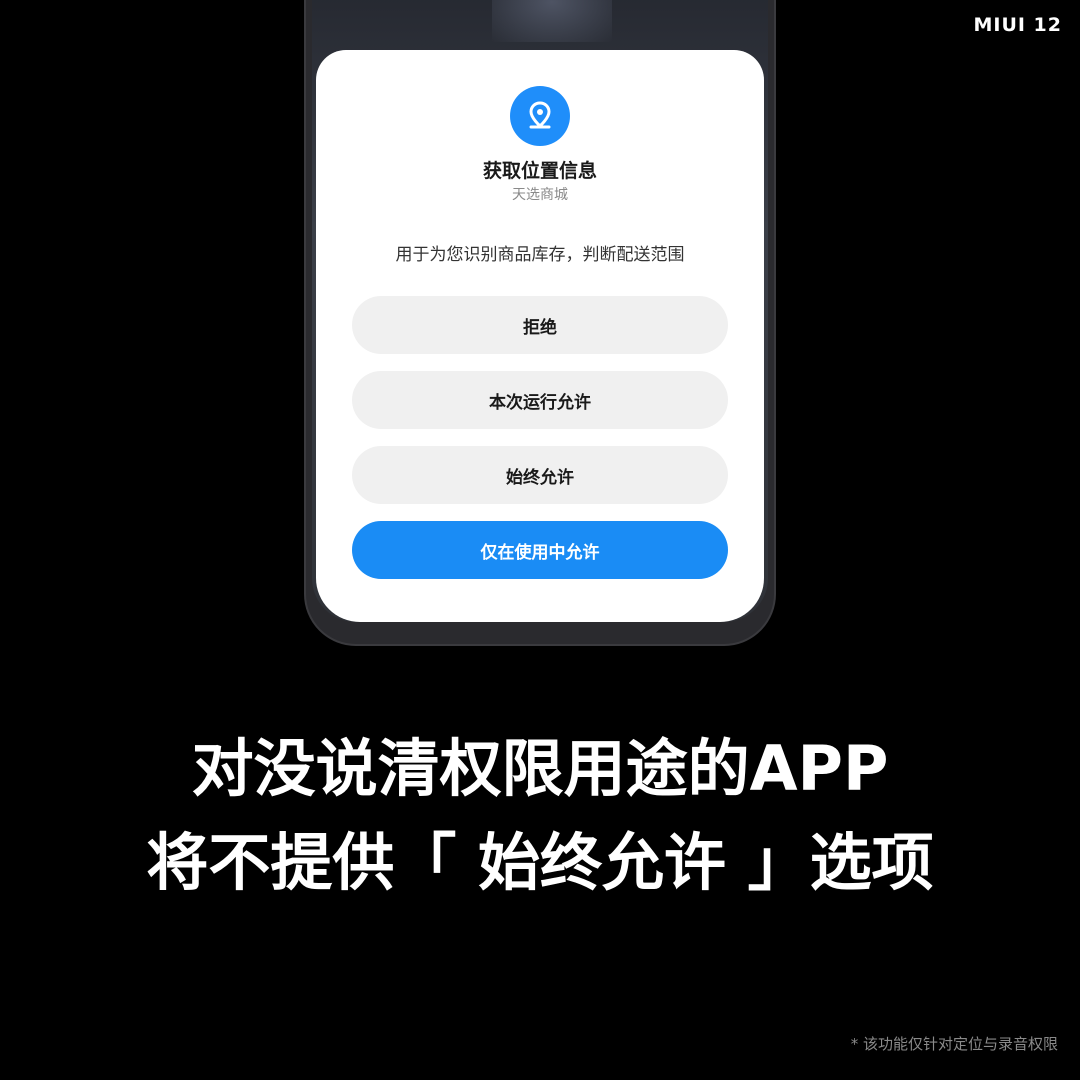 This screenshot has width=1080, height=1080. What do you see at coordinates (1017, 25) in the screenshot?
I see `brand-logo: MIUI 12` at bounding box center [1017, 25].